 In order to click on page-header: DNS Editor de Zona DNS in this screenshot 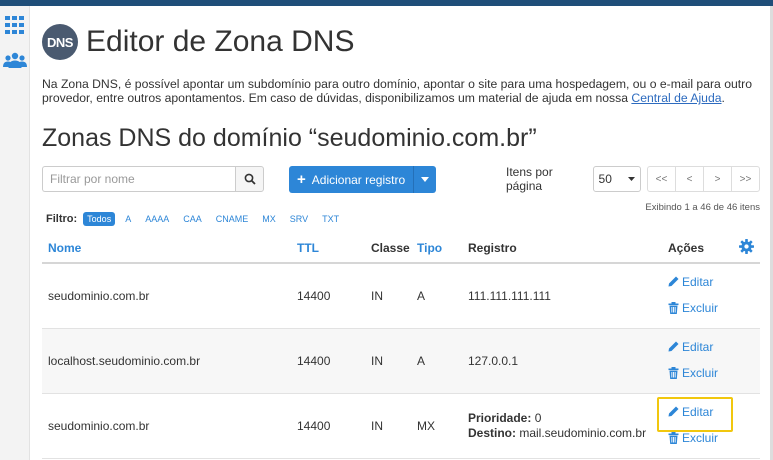, I will do `click(198, 42)`.